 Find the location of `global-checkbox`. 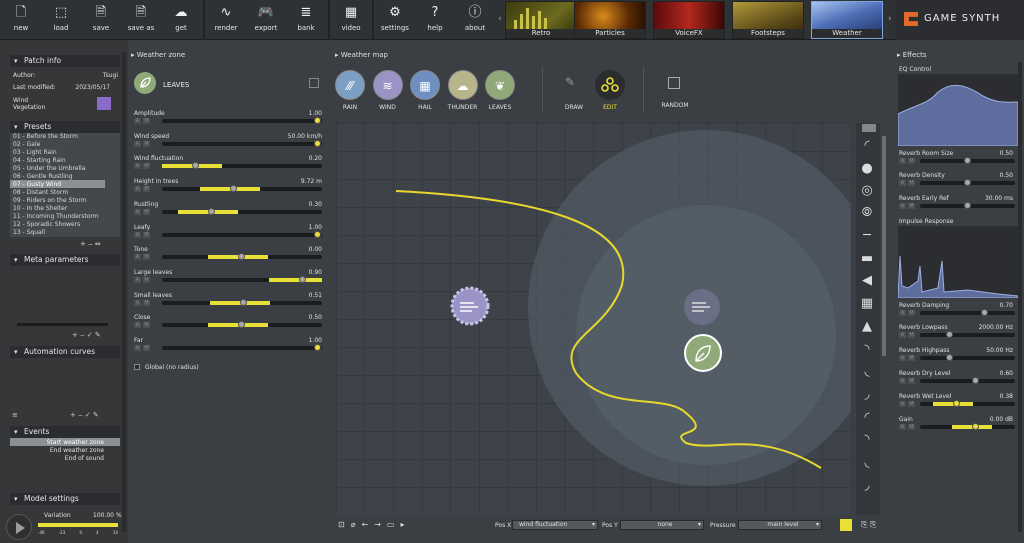

global-checkbox is located at coordinates (137, 367).